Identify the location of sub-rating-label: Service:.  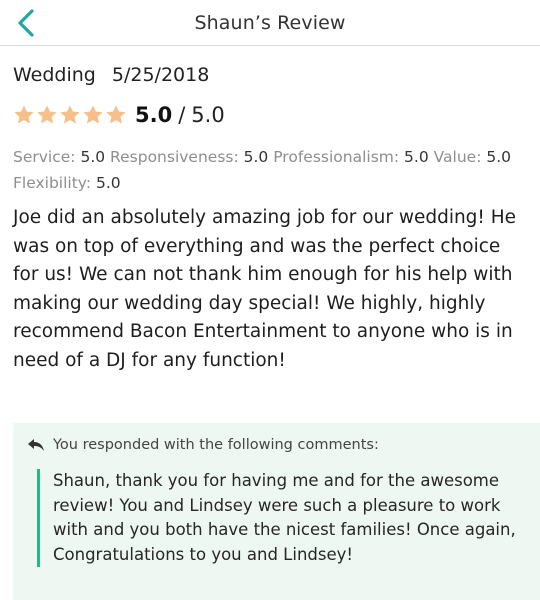
(44, 157).